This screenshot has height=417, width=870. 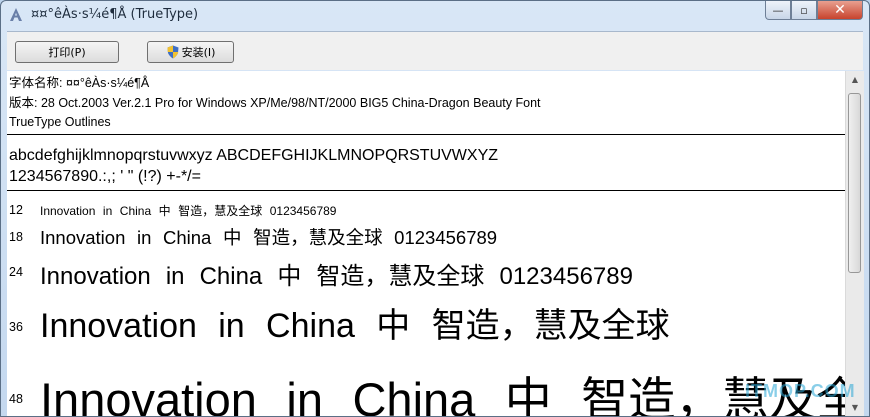 I want to click on scrollbar-thumb, so click(x=854, y=183).